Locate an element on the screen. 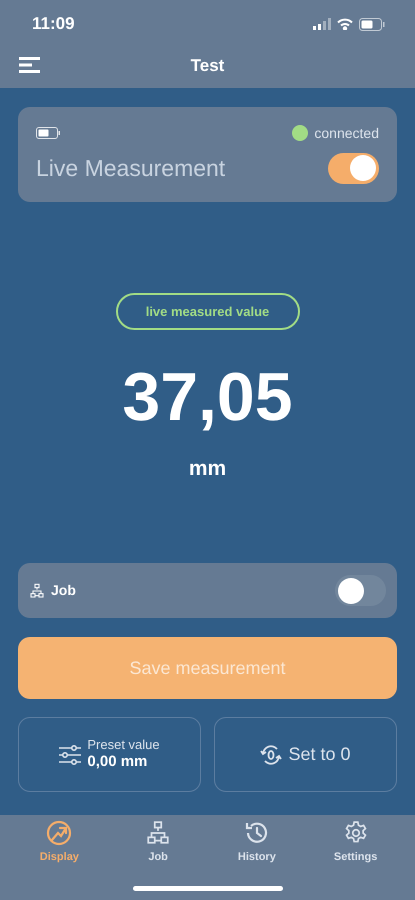 The image size is (415, 900). history-icon is located at coordinates (257, 833).